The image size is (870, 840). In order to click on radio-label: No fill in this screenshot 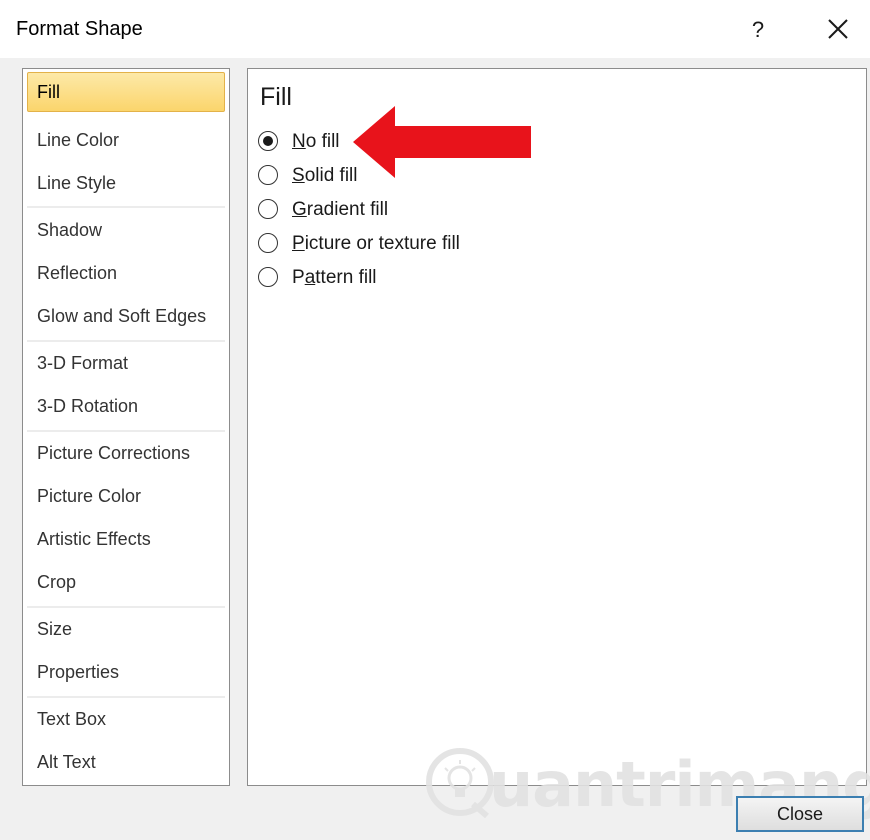, I will do `click(316, 141)`.